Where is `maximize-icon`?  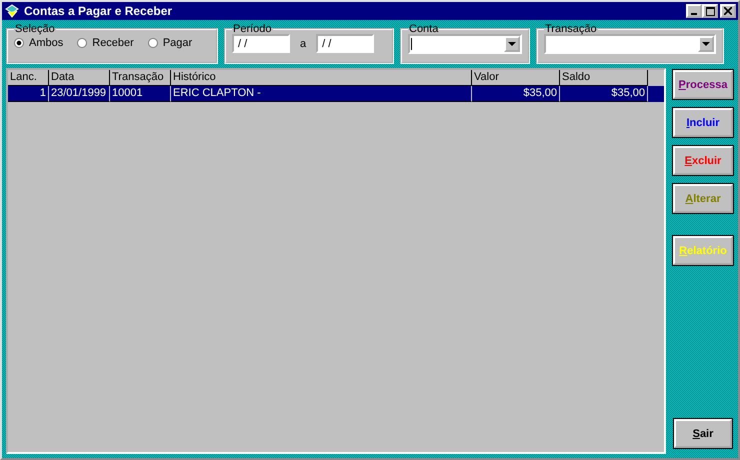 maximize-icon is located at coordinates (710, 11).